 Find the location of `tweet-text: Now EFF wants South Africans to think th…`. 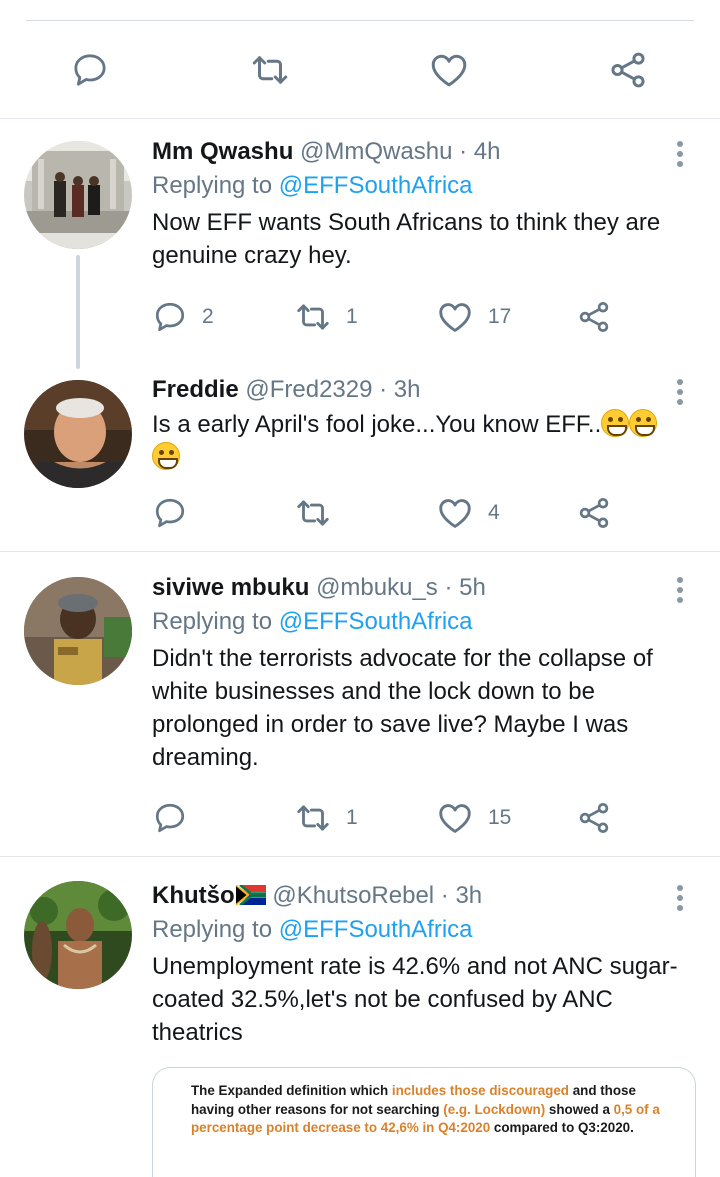

tweet-text: Now EFF wants South Africans to think th… is located at coordinates (406, 239).